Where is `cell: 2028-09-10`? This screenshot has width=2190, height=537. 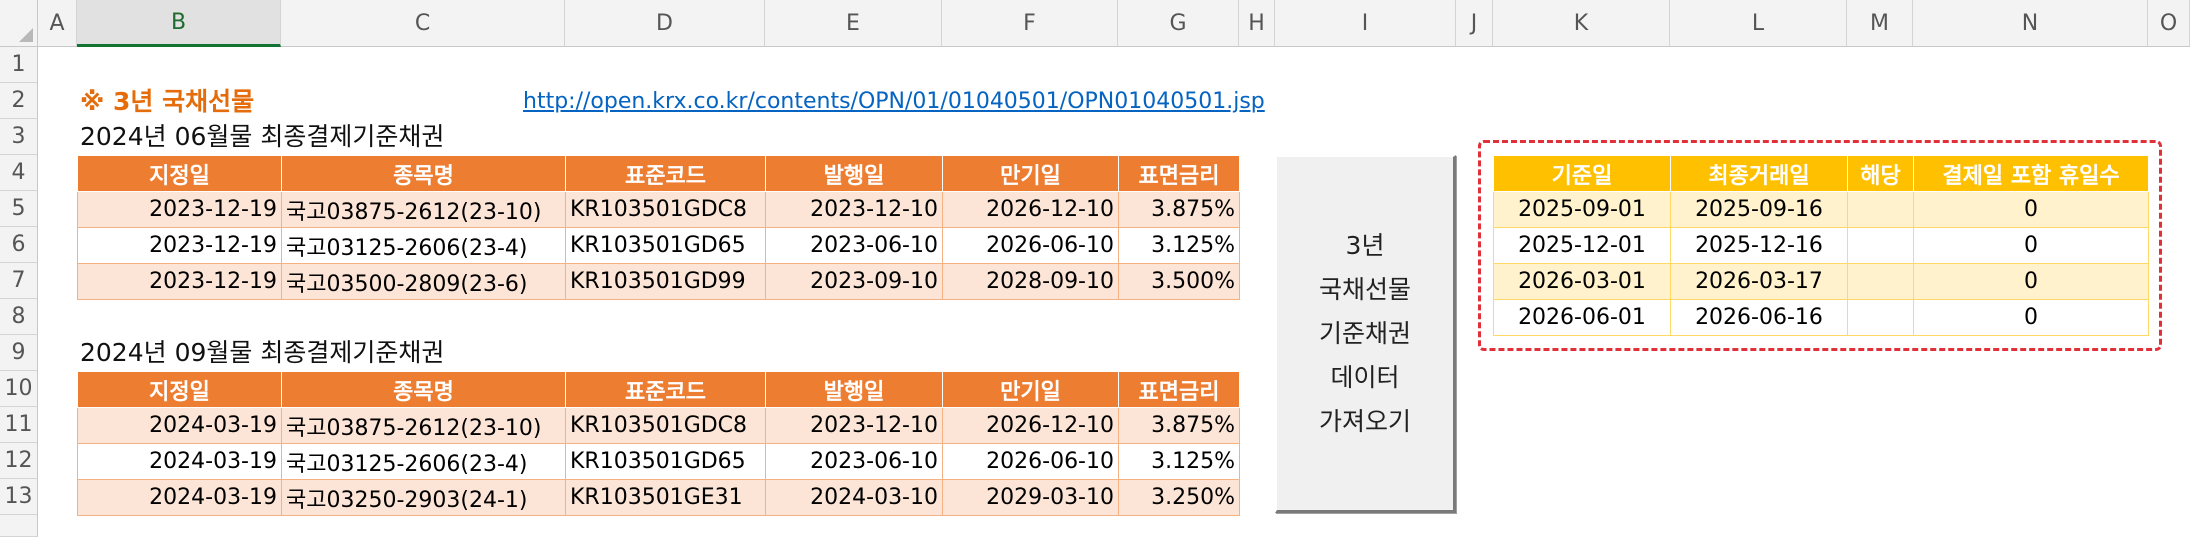 cell: 2028-09-10 is located at coordinates (1030, 281).